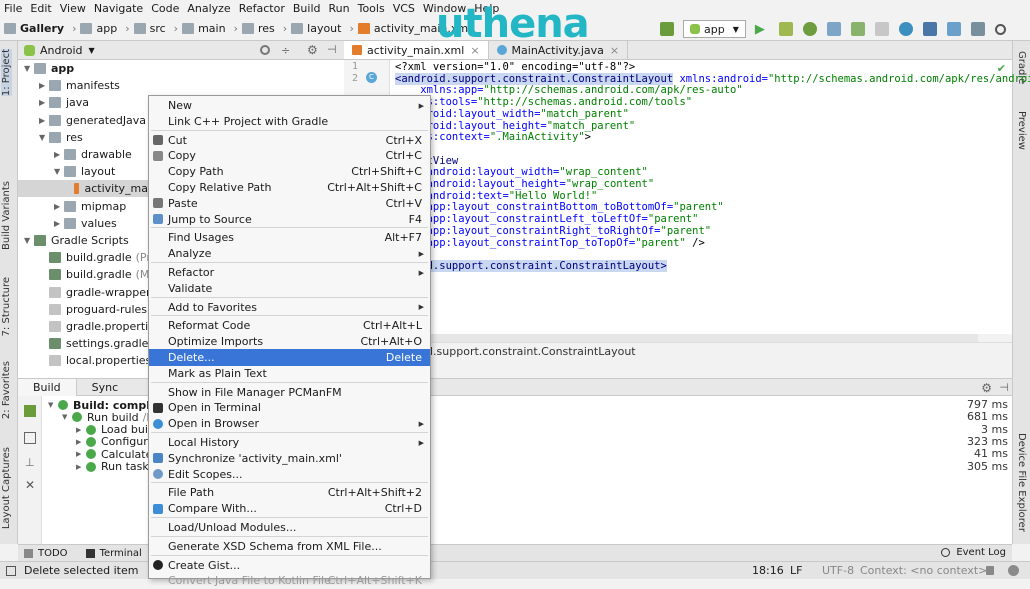 Image resolution: width=1030 pixels, height=589 pixels. What do you see at coordinates (289, 121) in the screenshot?
I see `menu-item-link-c-project-with-gradle: Link C++ Project with Gradle` at bounding box center [289, 121].